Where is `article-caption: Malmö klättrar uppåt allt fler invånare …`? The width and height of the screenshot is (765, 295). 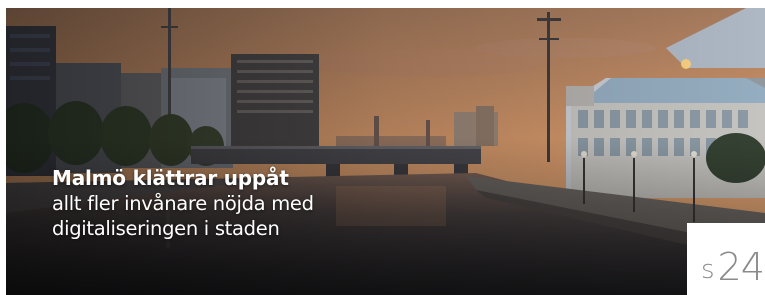
article-caption: Malmö klättrar uppåt allt fler invånare … is located at coordinates (183, 203).